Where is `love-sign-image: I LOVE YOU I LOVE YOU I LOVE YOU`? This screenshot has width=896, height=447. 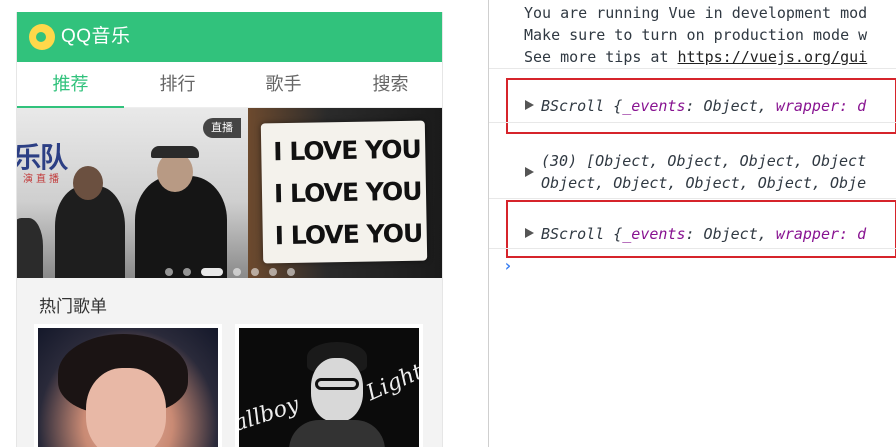 love-sign-image: I LOVE YOU I LOVE YOU I LOVE YOU is located at coordinates (344, 192).